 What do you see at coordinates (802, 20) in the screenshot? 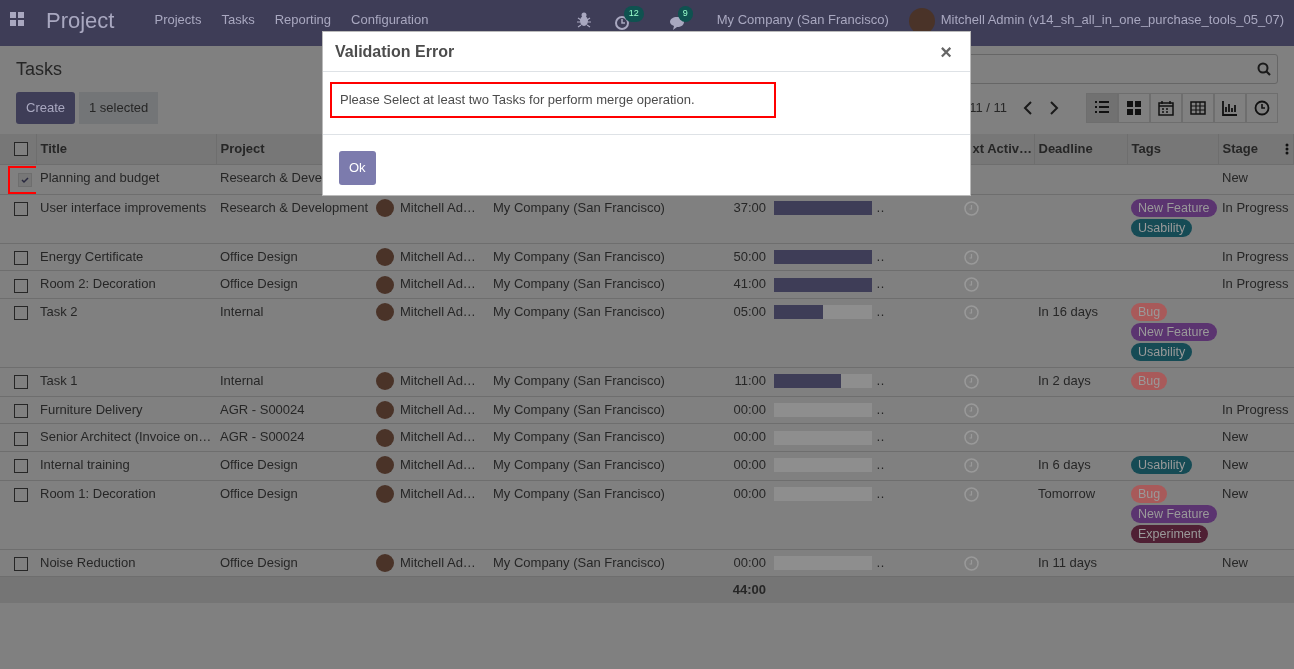
I see `company-switcher: My Company (San Francisco)` at bounding box center [802, 20].